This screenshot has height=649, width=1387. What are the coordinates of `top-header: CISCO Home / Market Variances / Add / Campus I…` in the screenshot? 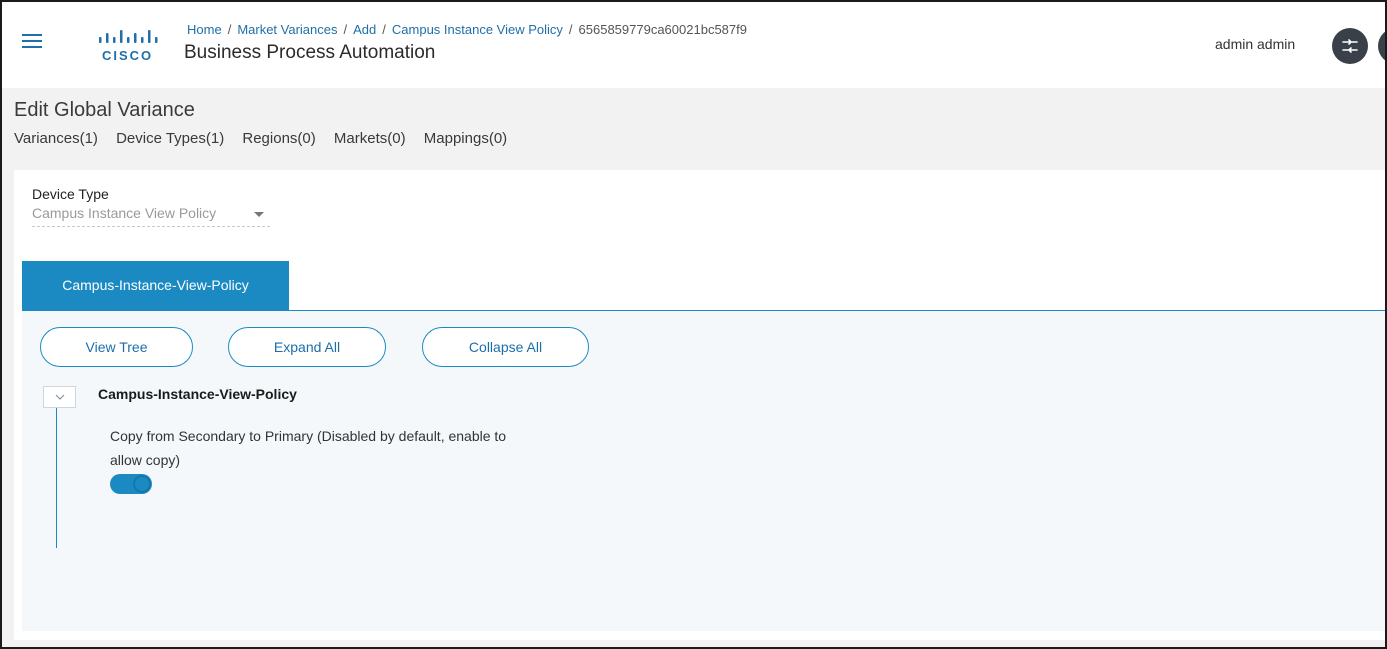 It's located at (693, 45).